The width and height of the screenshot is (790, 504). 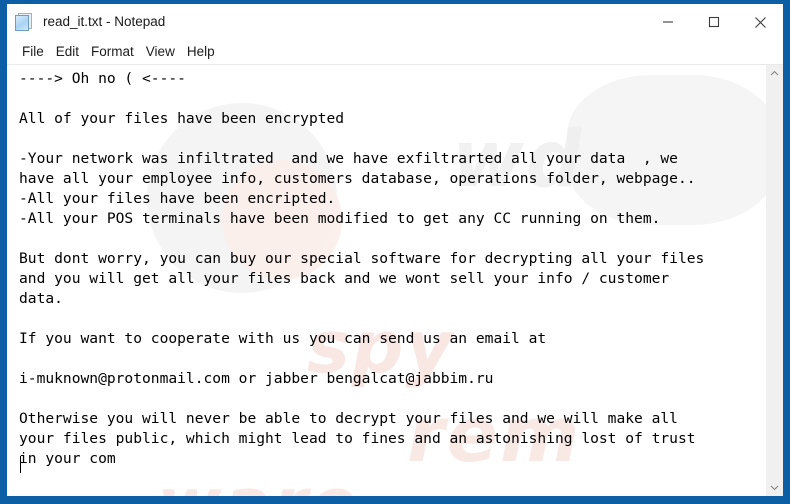 I want to click on menu-item-view: View, so click(x=160, y=52).